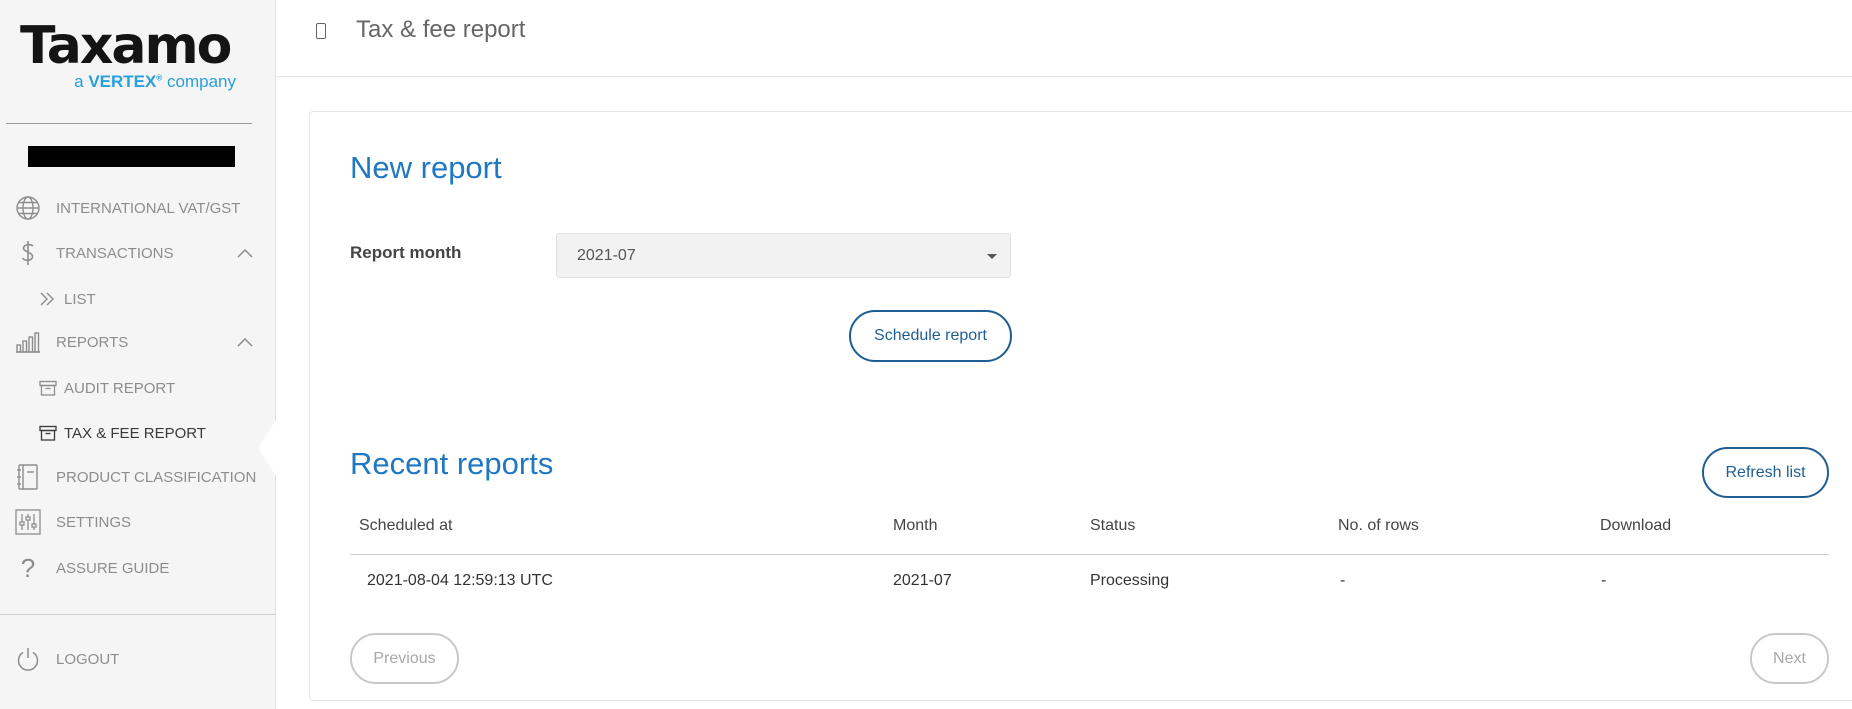 Image resolution: width=1852 pixels, height=709 pixels. I want to click on cell-status: Processing, so click(1130, 580).